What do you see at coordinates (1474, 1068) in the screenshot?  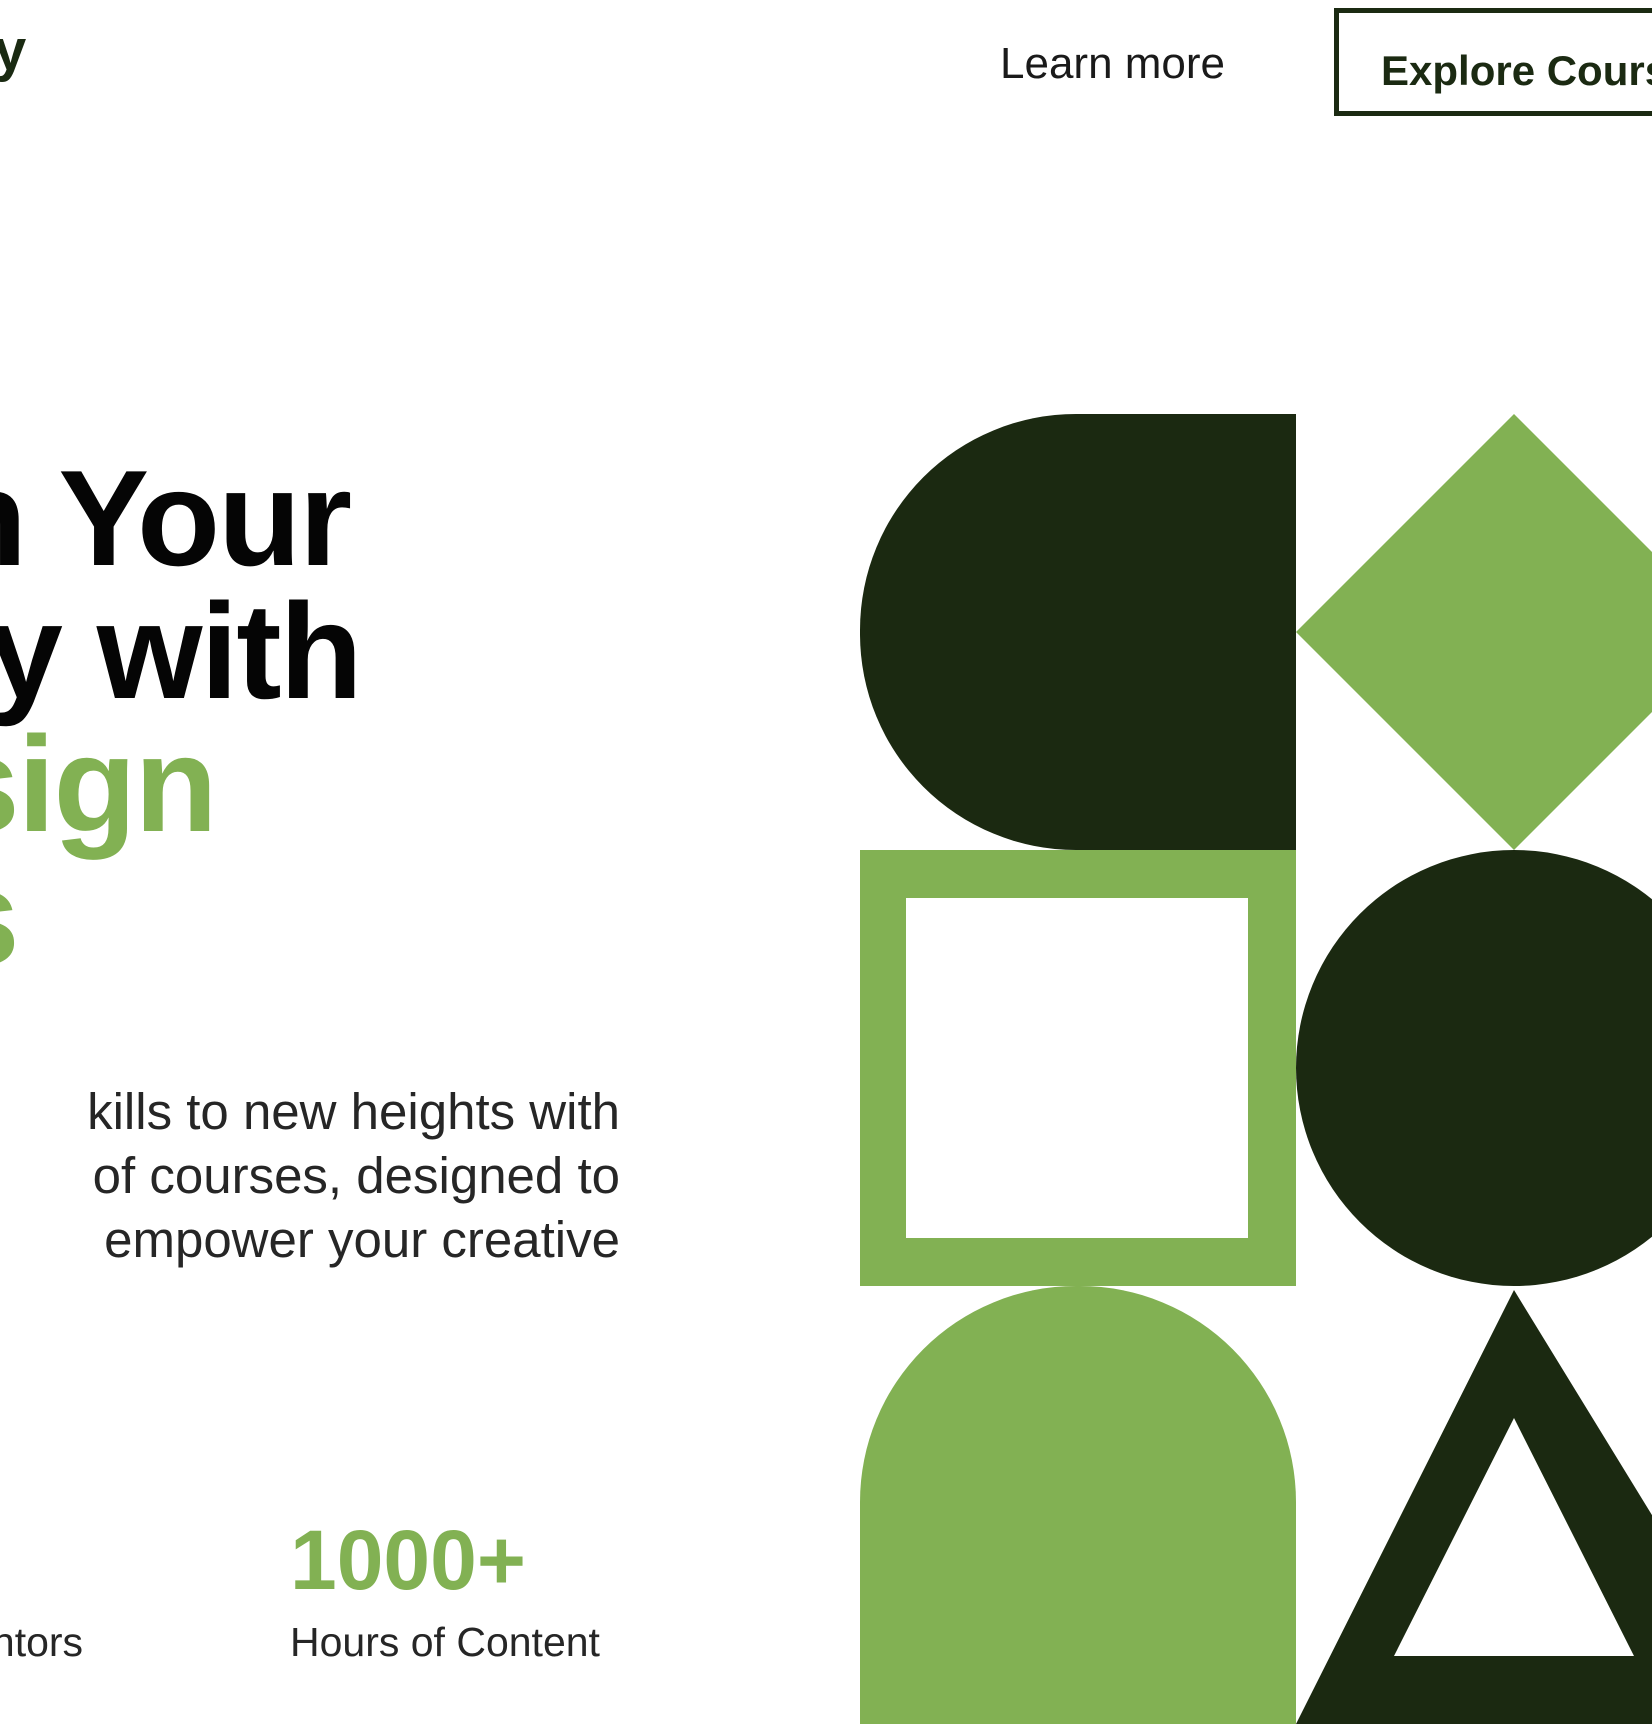 I see `circle-shape` at bounding box center [1474, 1068].